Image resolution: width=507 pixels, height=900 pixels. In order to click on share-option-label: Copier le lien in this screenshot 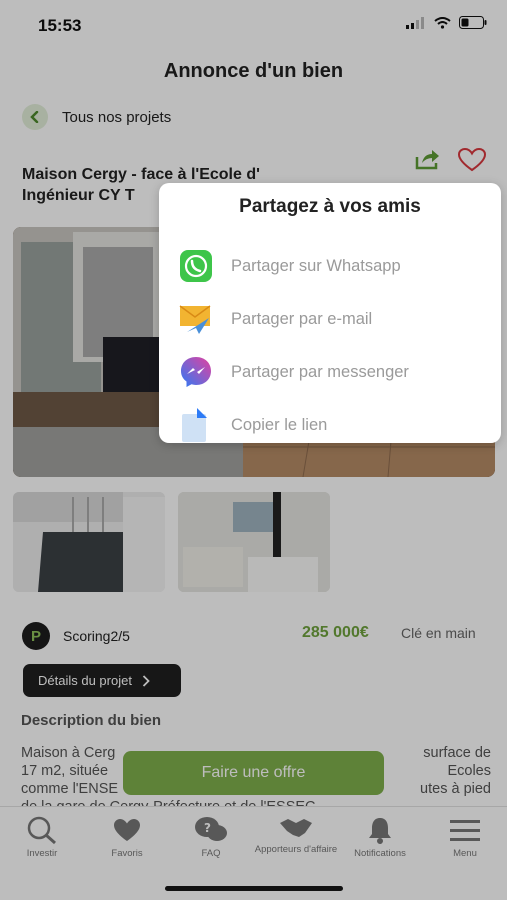, I will do `click(279, 424)`.